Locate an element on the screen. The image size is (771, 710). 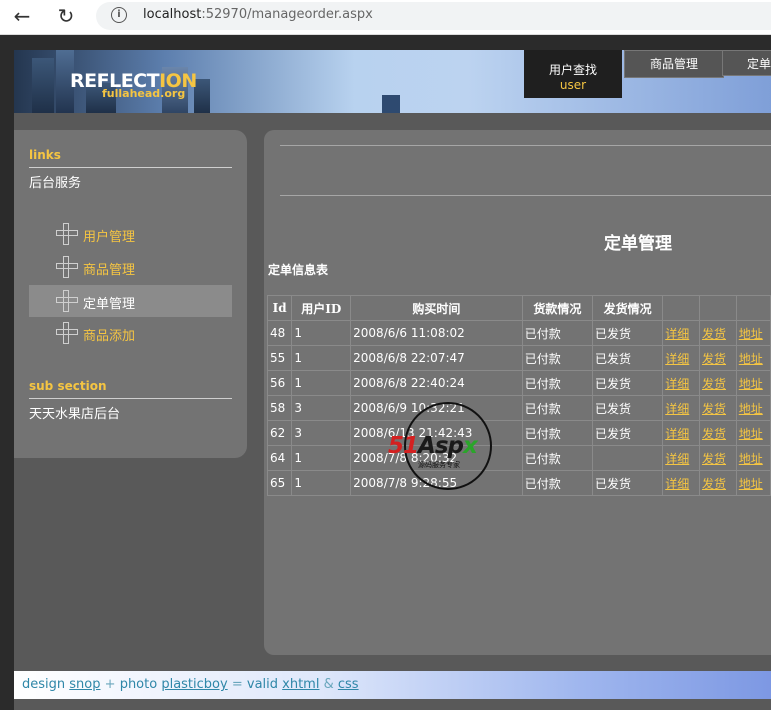
footer-amp: & is located at coordinates (328, 684).